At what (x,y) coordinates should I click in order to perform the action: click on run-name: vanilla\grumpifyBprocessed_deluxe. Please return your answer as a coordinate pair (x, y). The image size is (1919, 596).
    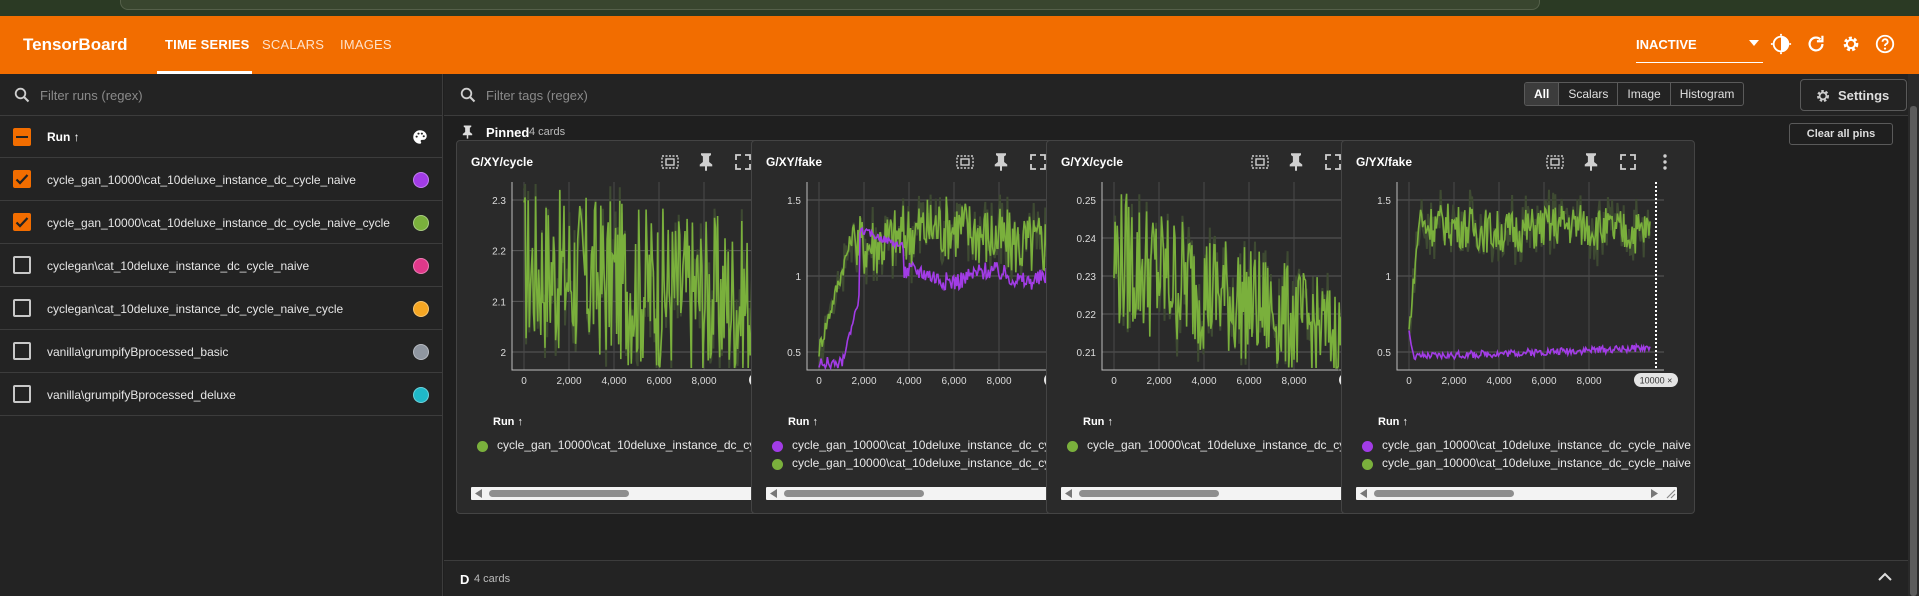
    Looking at the image, I should click on (141, 395).